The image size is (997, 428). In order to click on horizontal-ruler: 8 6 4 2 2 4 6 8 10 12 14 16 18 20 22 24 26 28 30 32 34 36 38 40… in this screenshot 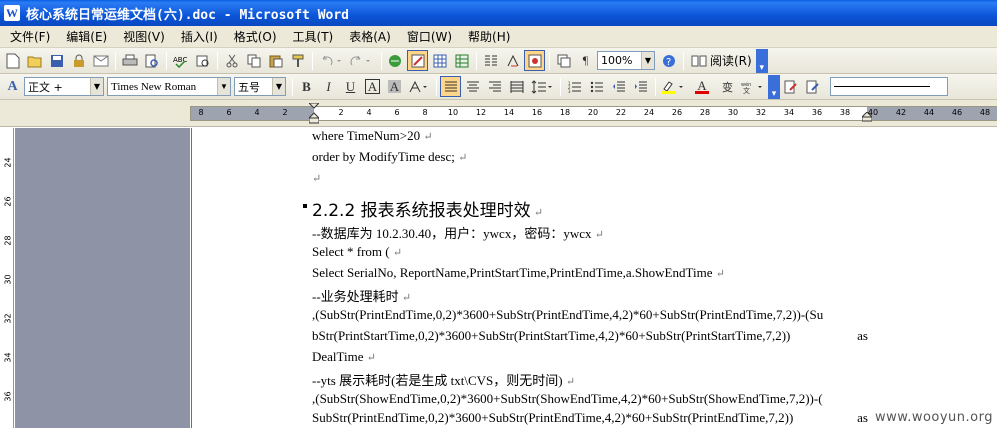, I will do `click(593, 113)`.